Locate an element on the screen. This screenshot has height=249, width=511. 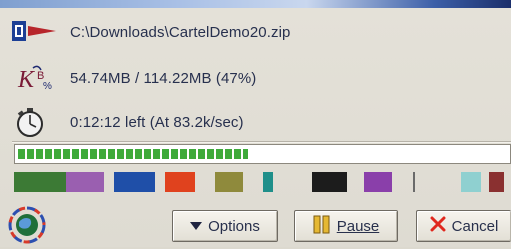
divider is located at coordinates (261, 141).